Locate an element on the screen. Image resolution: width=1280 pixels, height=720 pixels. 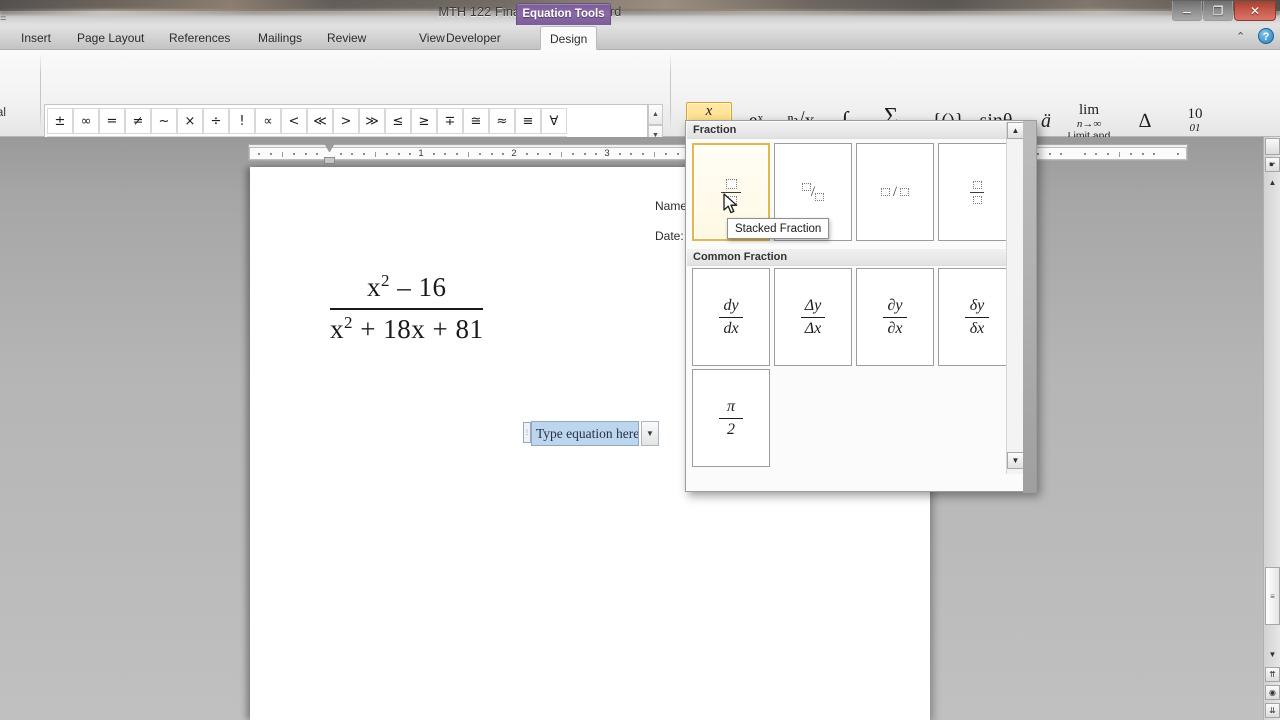
symbol-cell: ∝ is located at coordinates (268, 121).